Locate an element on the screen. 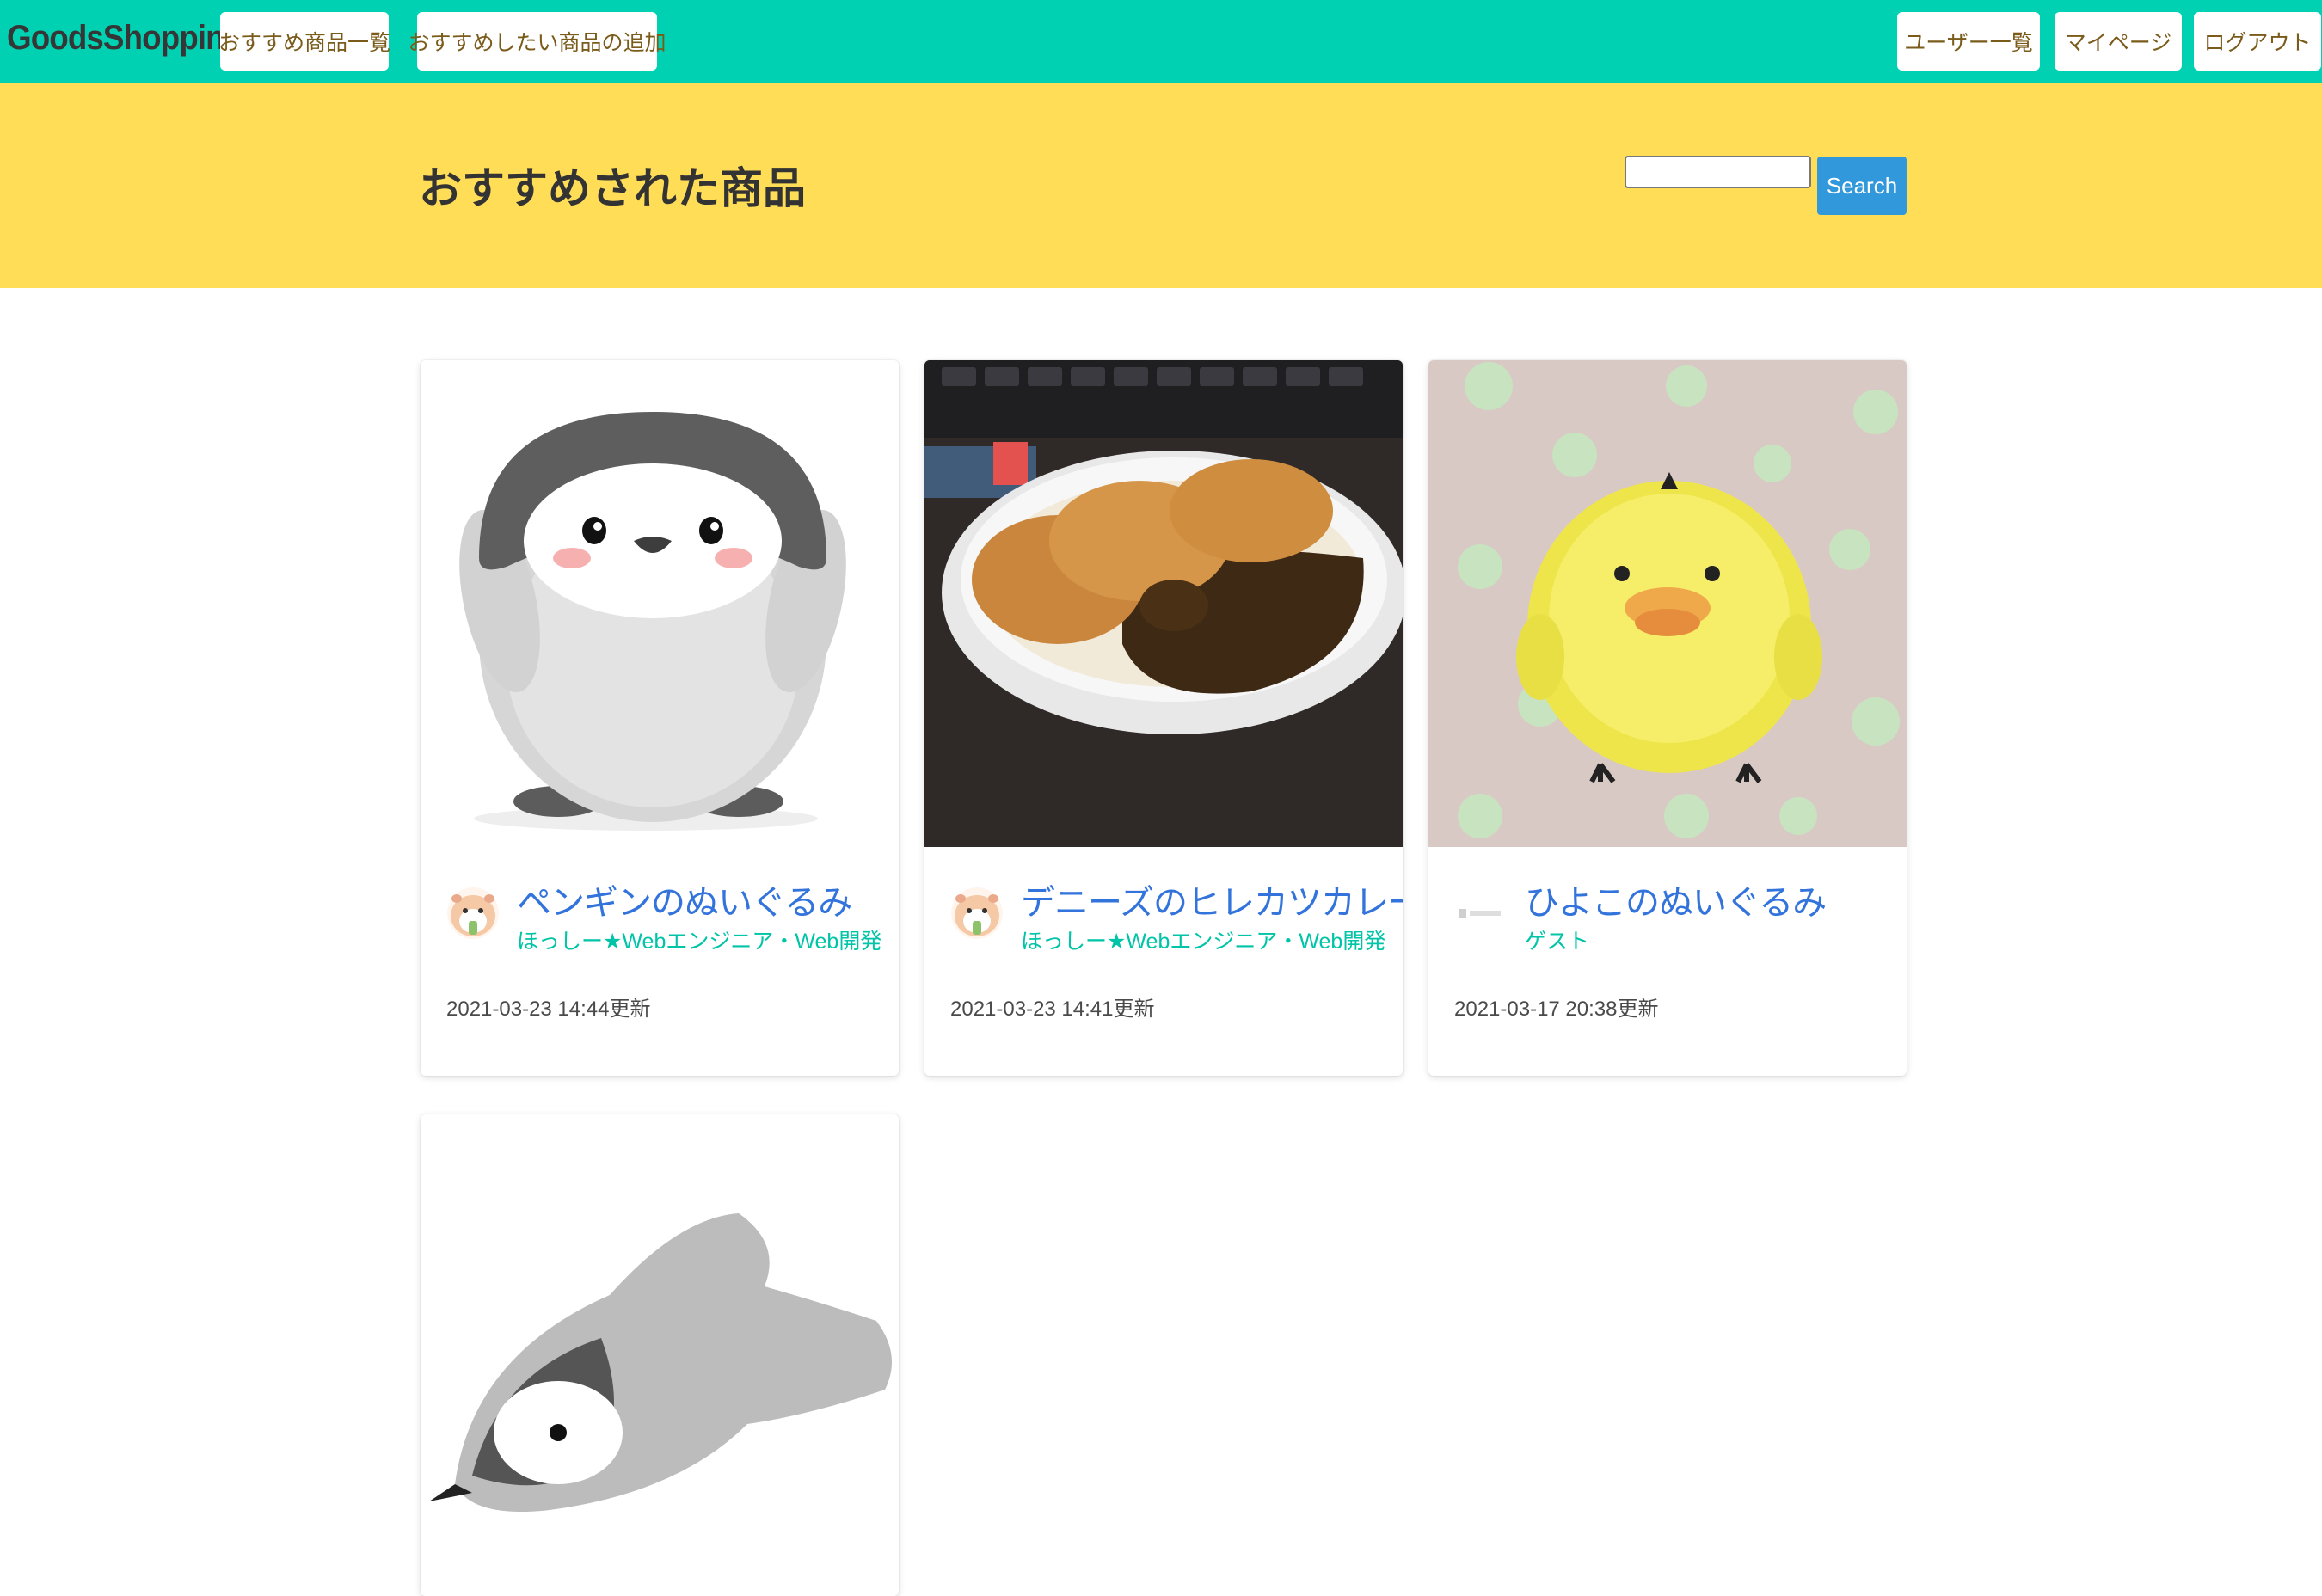 This screenshot has height=1596, width=2322. nav-user-list-button: ユーザー一覧 is located at coordinates (1968, 41).